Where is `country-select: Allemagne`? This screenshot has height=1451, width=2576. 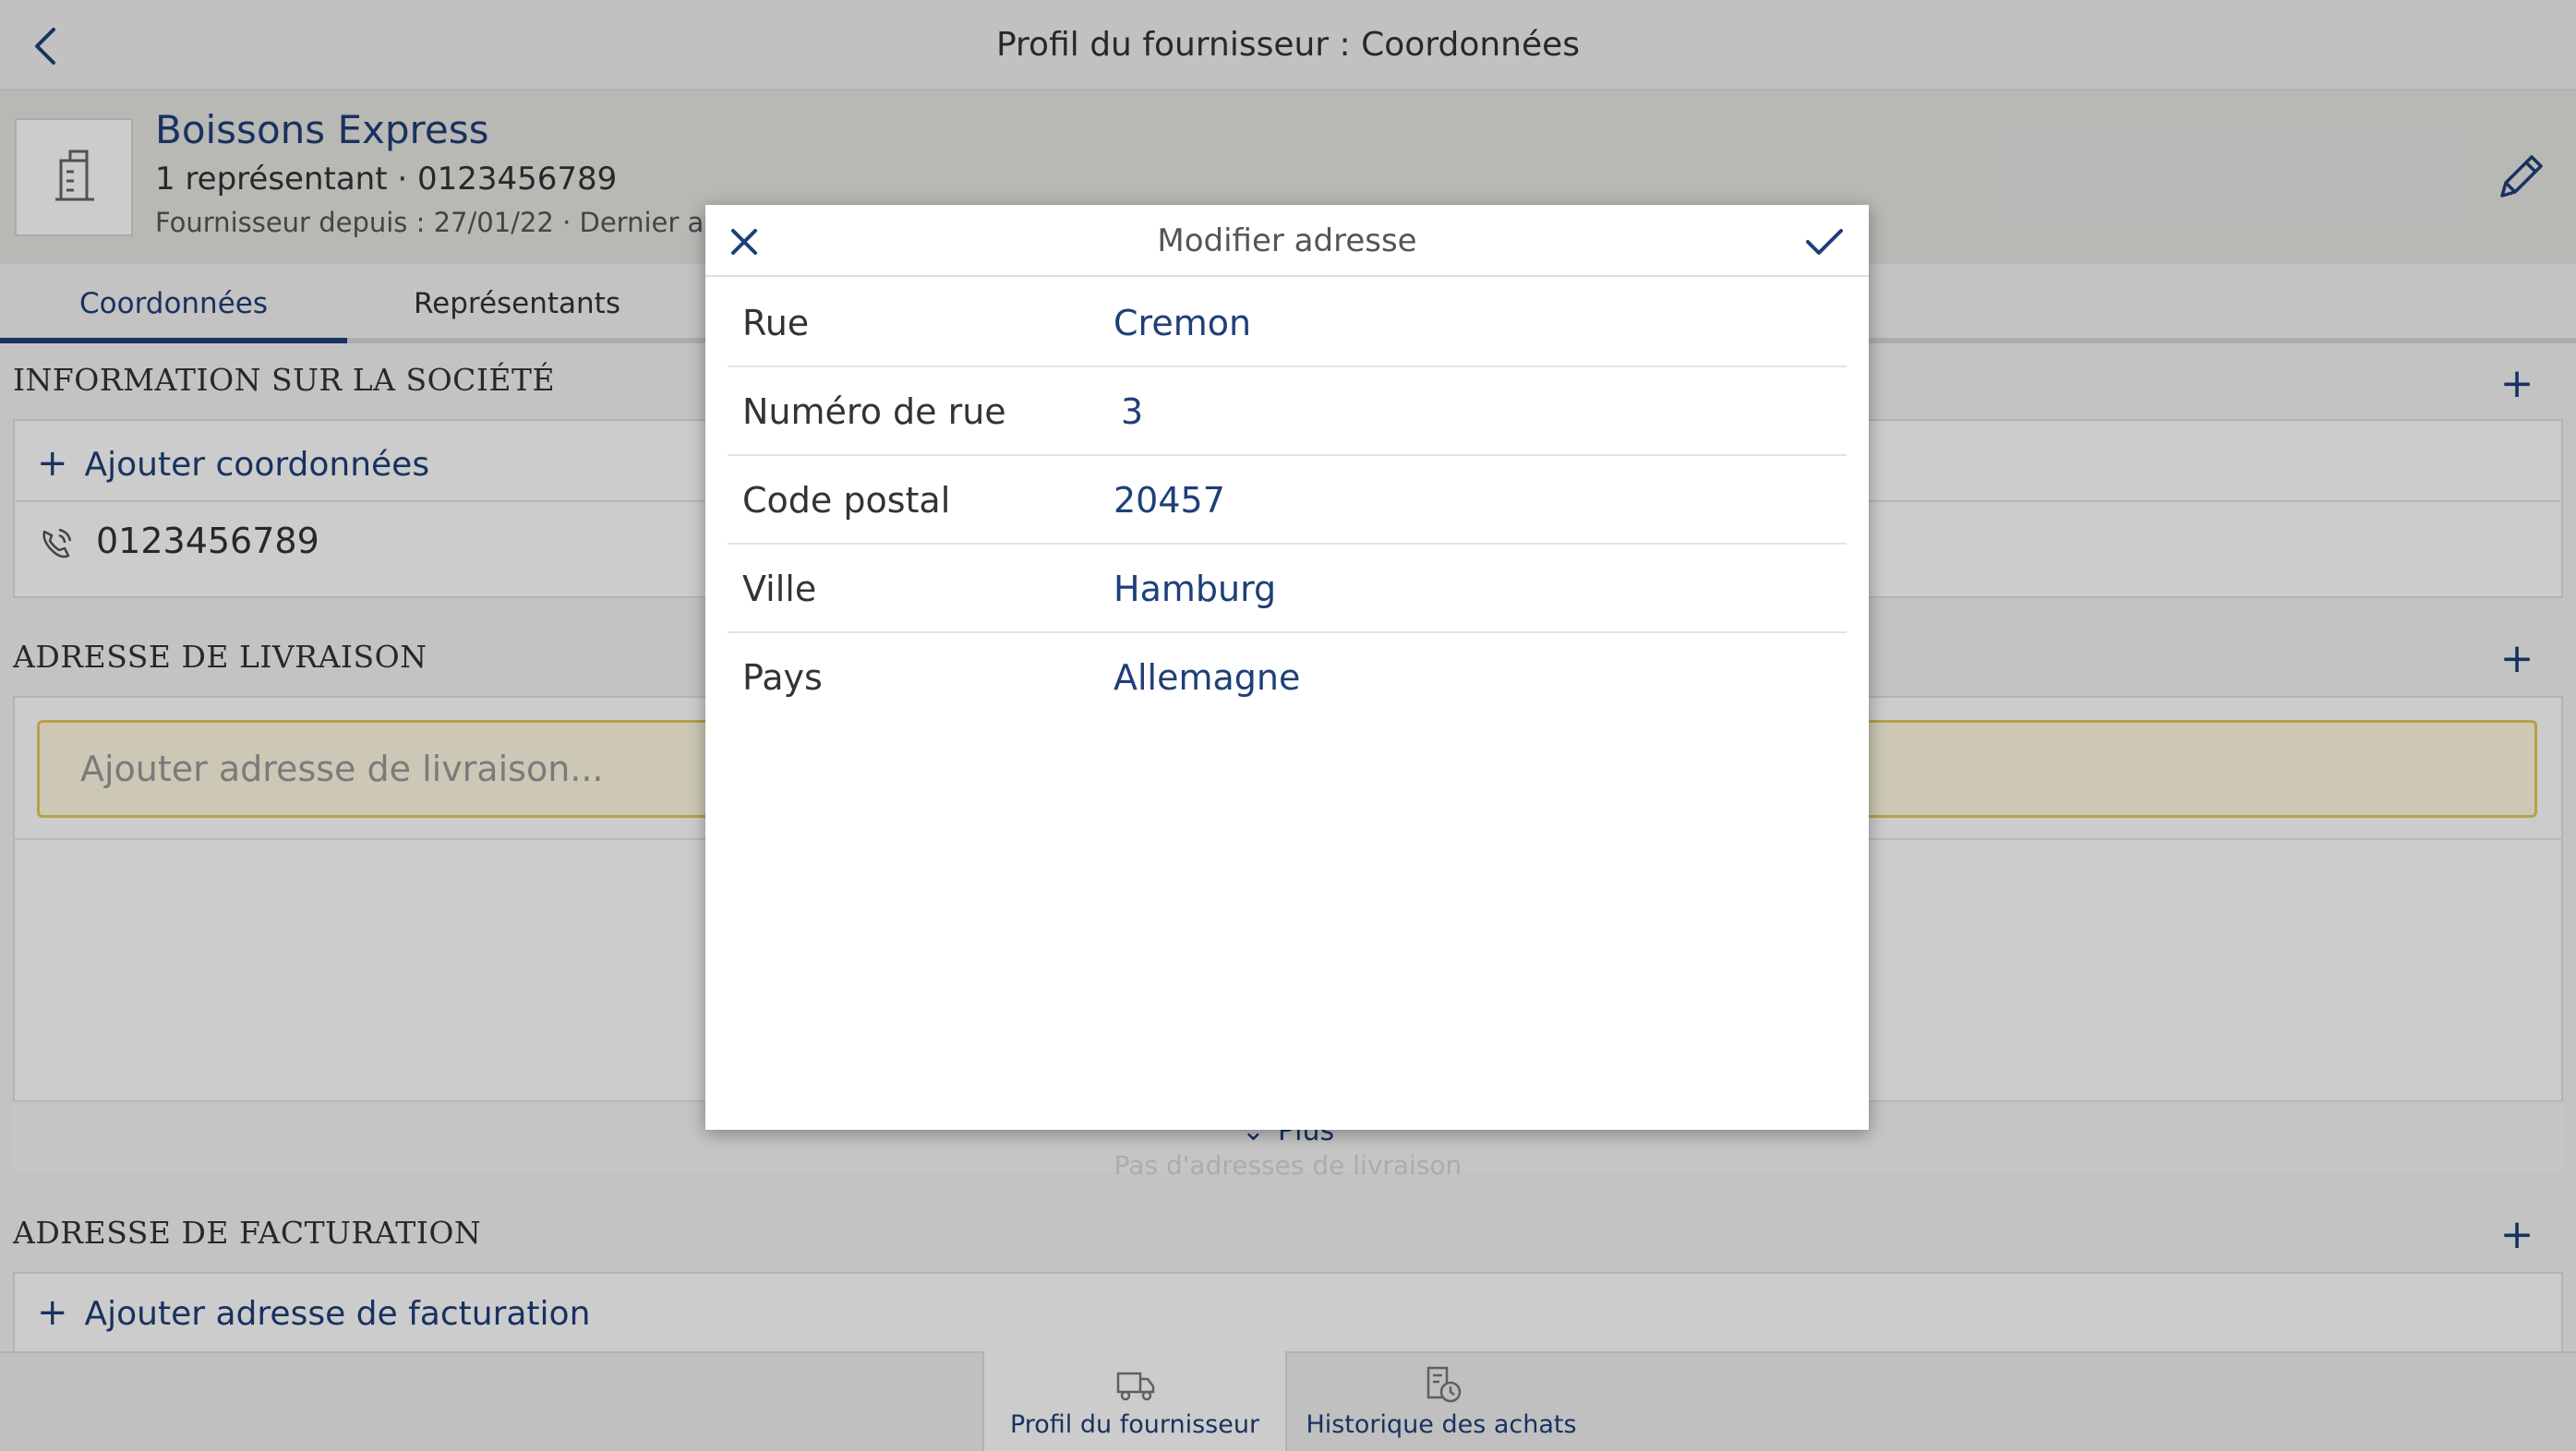
country-select: Allemagne is located at coordinates (1206, 677).